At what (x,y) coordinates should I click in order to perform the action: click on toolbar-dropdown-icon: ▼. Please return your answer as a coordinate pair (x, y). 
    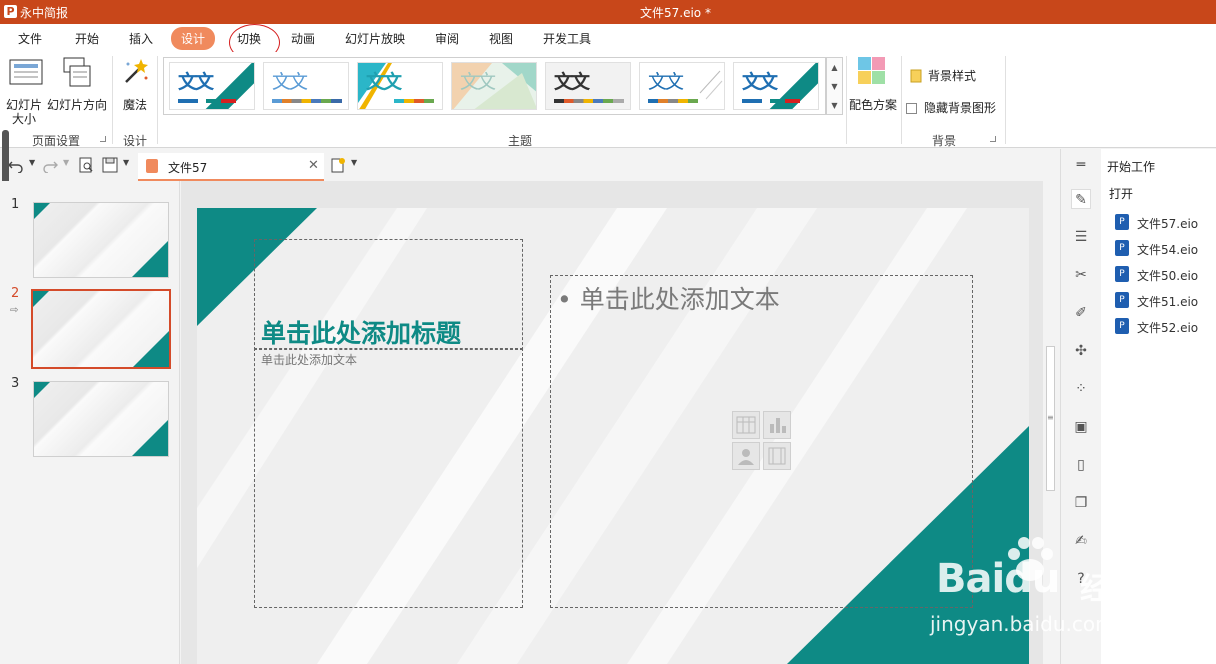
    Looking at the image, I should click on (126, 162).